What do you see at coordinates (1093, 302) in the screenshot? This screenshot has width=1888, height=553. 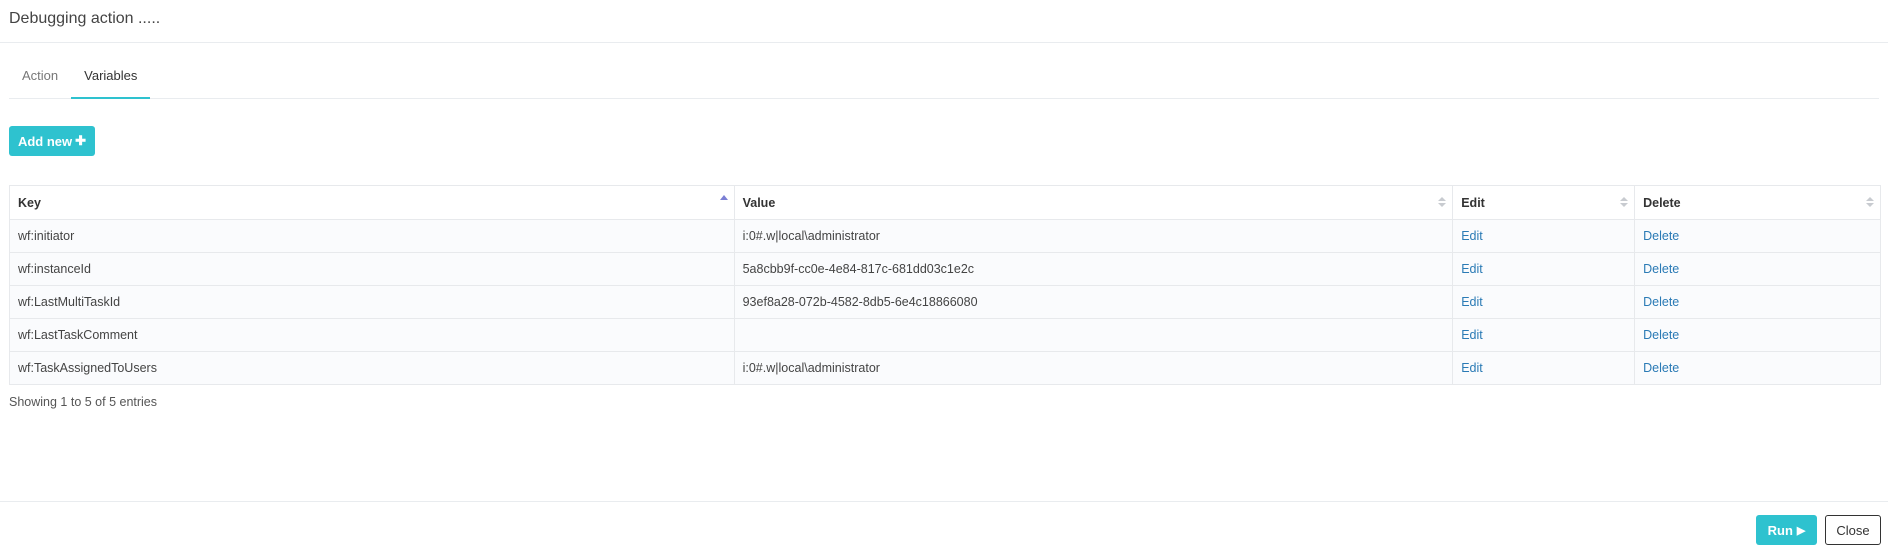 I see `cell-value: 93ef8a28-072b-4582-8db5-6e4c18866080` at bounding box center [1093, 302].